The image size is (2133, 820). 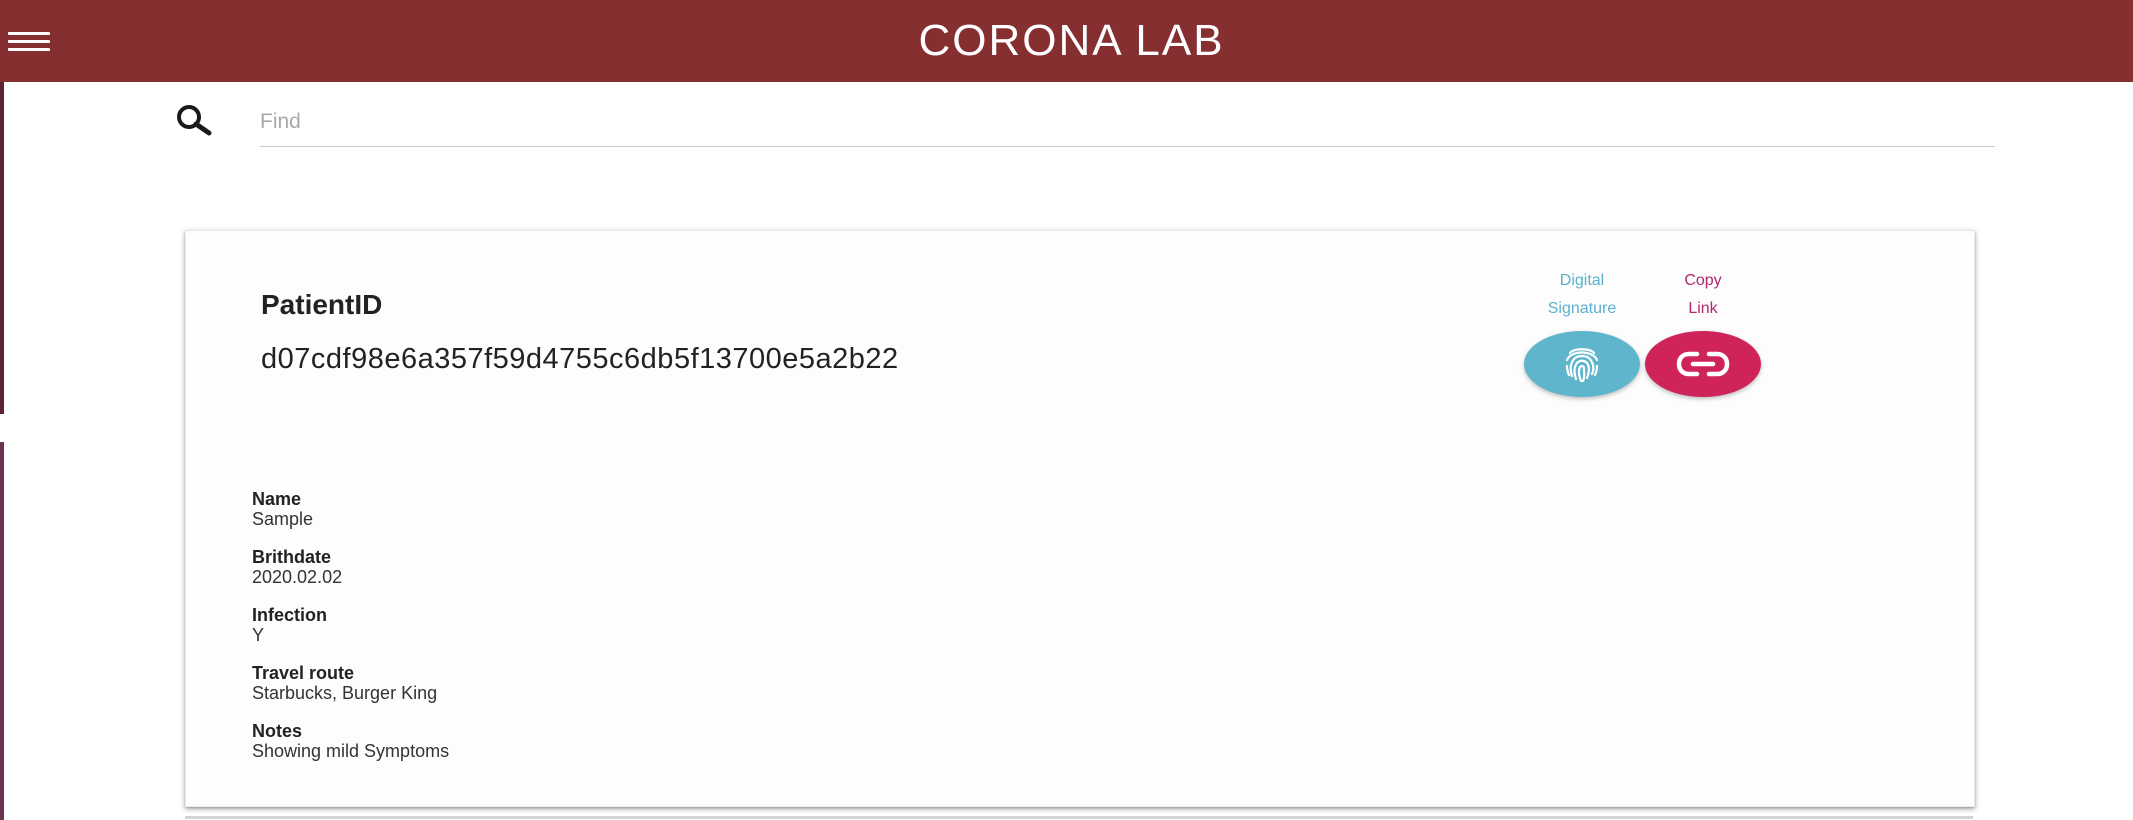 I want to click on copy-link-label: Copy Link, so click(x=1703, y=295).